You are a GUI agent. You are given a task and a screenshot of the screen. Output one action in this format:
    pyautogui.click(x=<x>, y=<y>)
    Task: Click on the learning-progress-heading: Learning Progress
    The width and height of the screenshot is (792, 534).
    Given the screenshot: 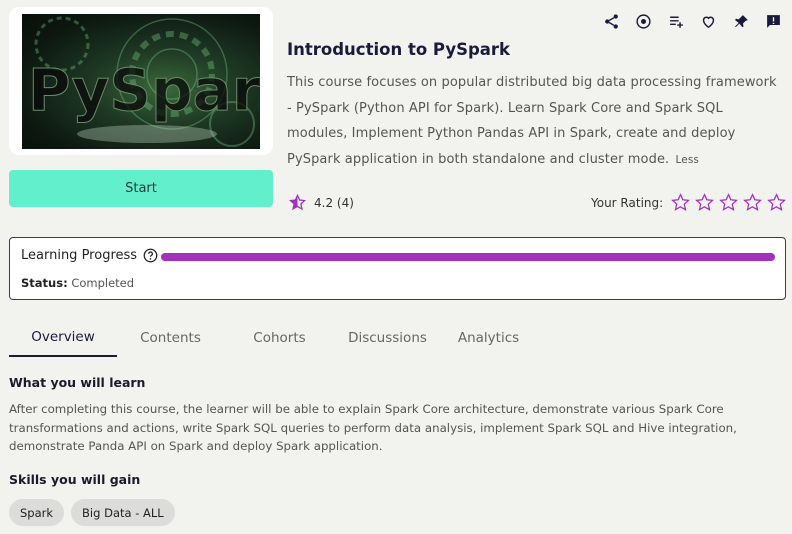 What is the action you would take?
    pyautogui.click(x=89, y=255)
    